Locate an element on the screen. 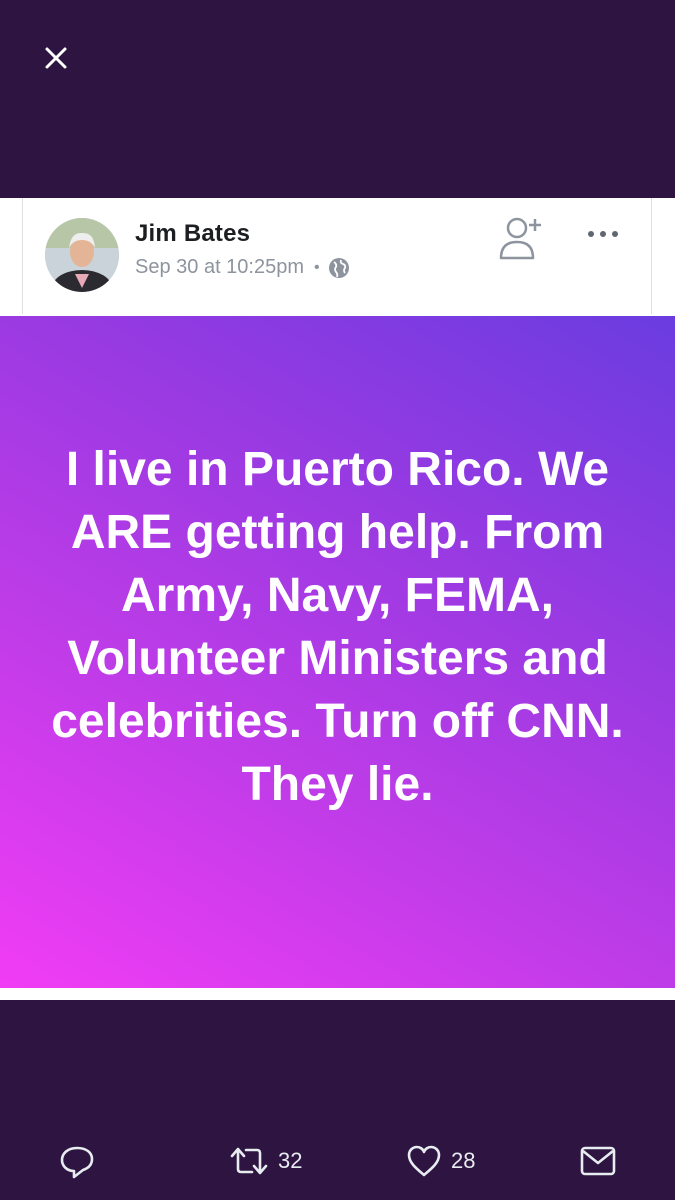 The width and height of the screenshot is (675, 1200). add-friend-icon is located at coordinates (520, 238).